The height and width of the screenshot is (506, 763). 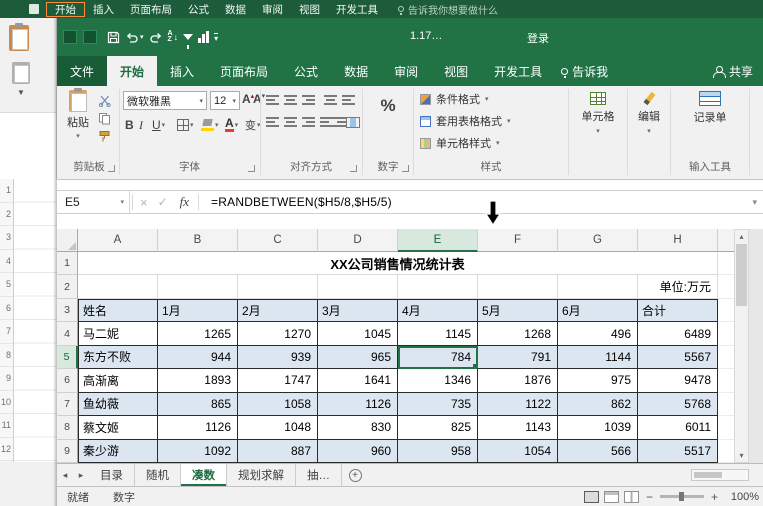 What do you see at coordinates (358, 240) in the screenshot?
I see `col-header-D: D` at bounding box center [358, 240].